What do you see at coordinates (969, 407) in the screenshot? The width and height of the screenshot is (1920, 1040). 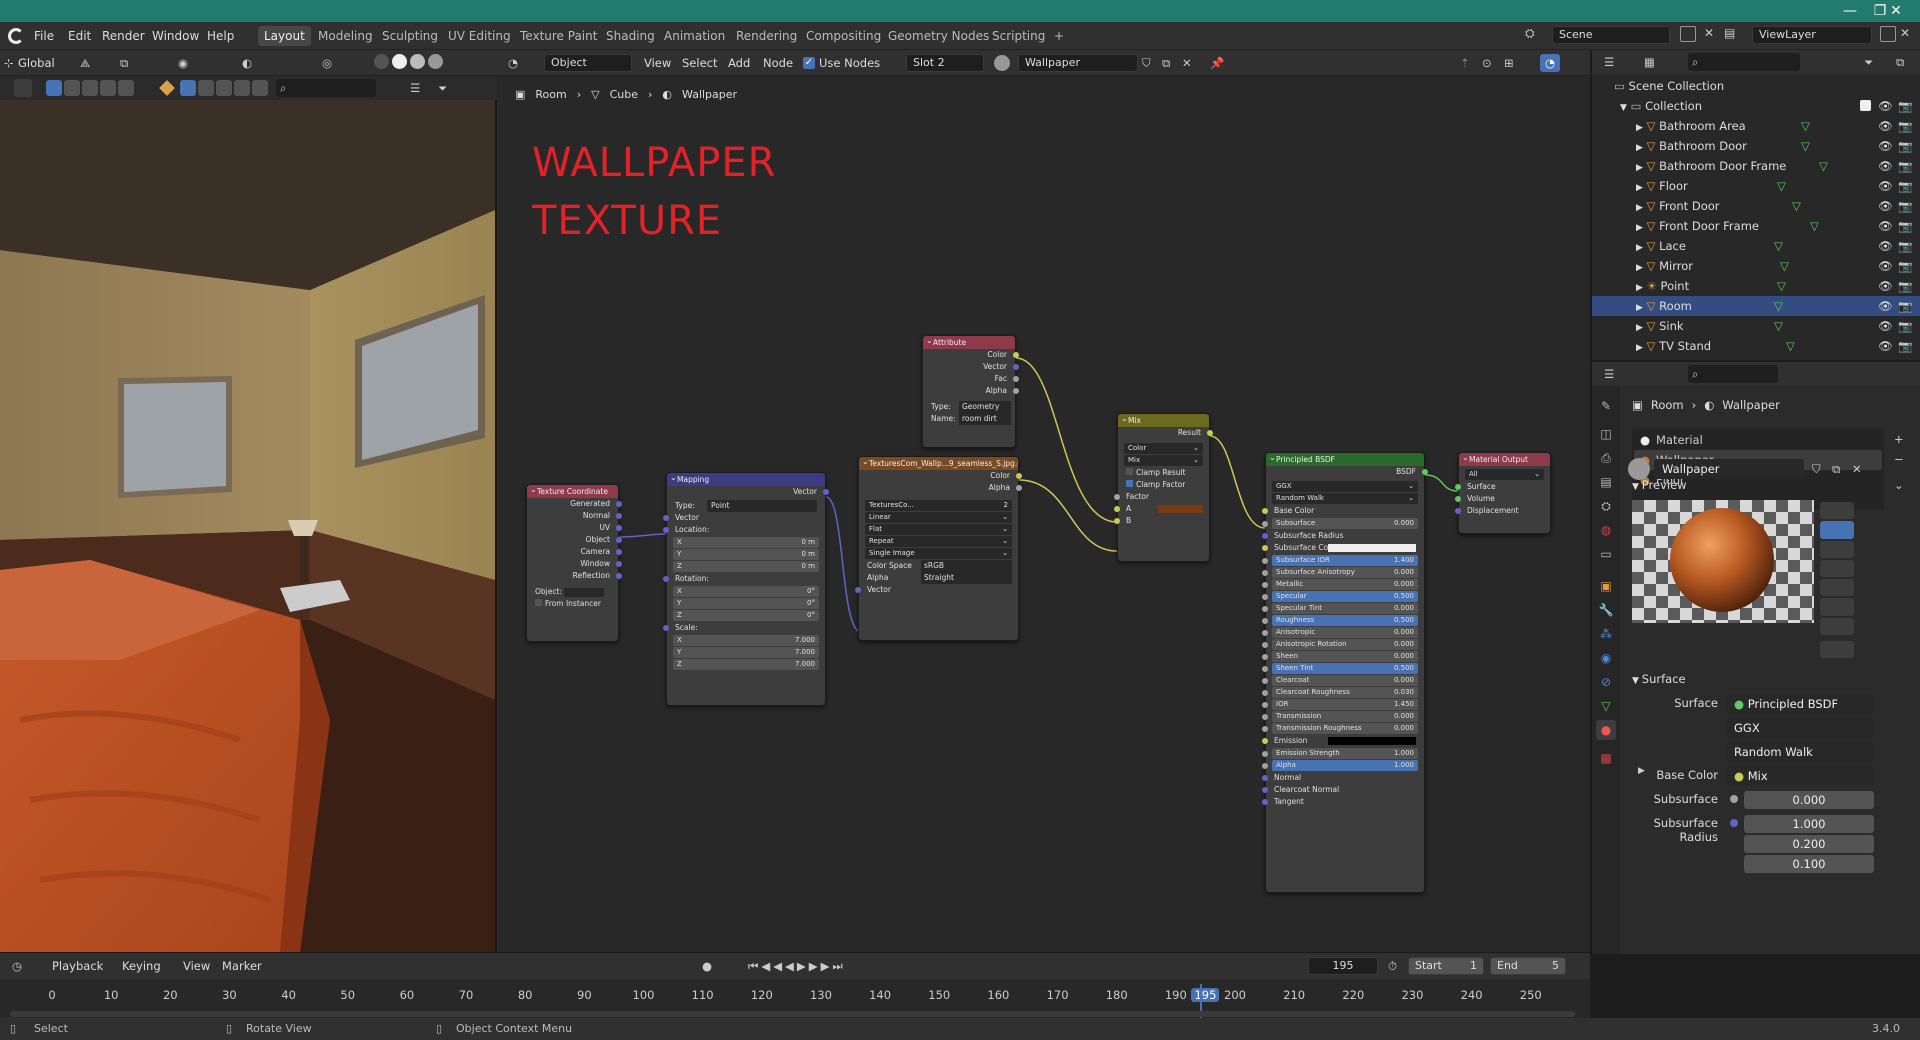 I see `attribute-type-row: Type: Geometry` at bounding box center [969, 407].